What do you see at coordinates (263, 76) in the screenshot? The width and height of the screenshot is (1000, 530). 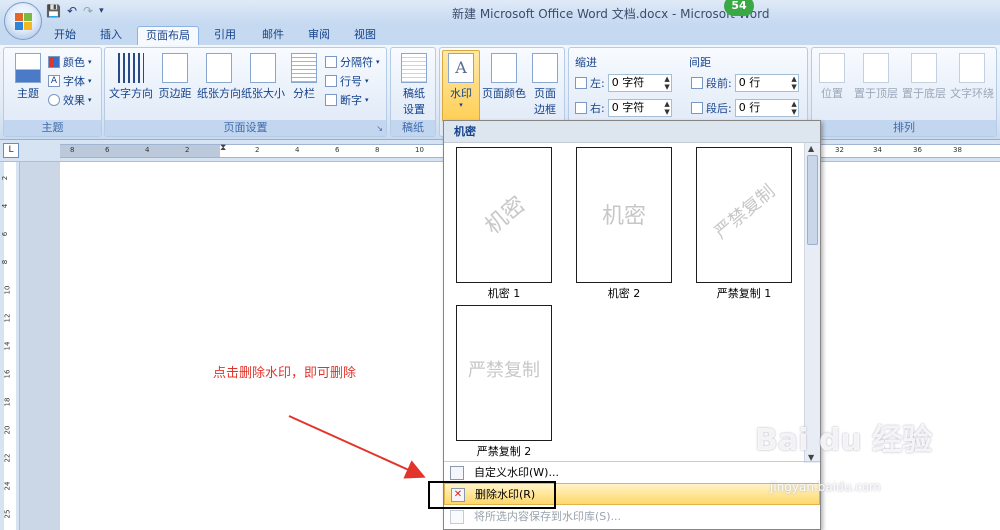 I see `size-button: 纸张大小` at bounding box center [263, 76].